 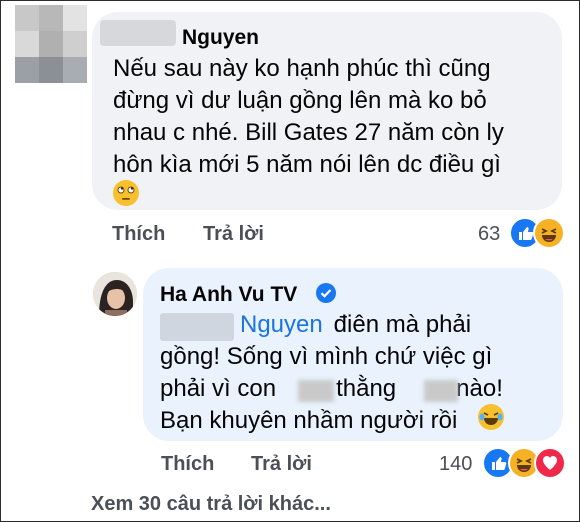 What do you see at coordinates (550, 463) in the screenshot?
I see `love-reaction-icon` at bounding box center [550, 463].